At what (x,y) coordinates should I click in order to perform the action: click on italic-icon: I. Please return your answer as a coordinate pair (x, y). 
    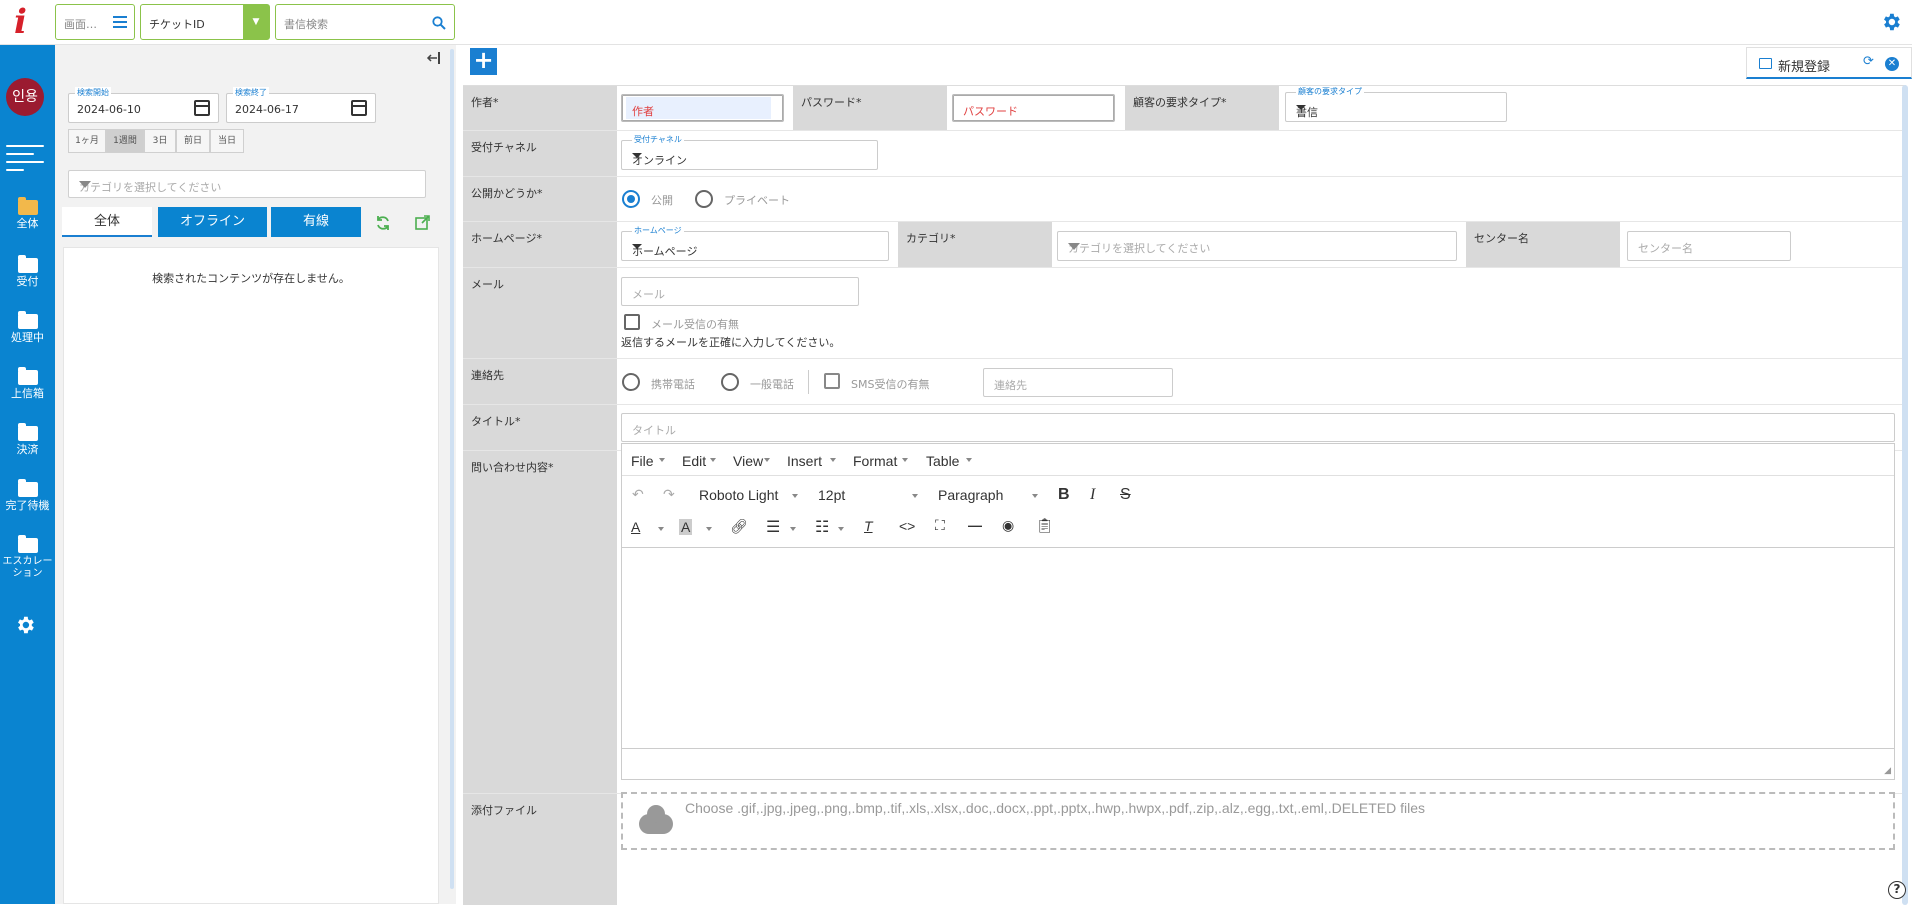
    Looking at the image, I should click on (1092, 495).